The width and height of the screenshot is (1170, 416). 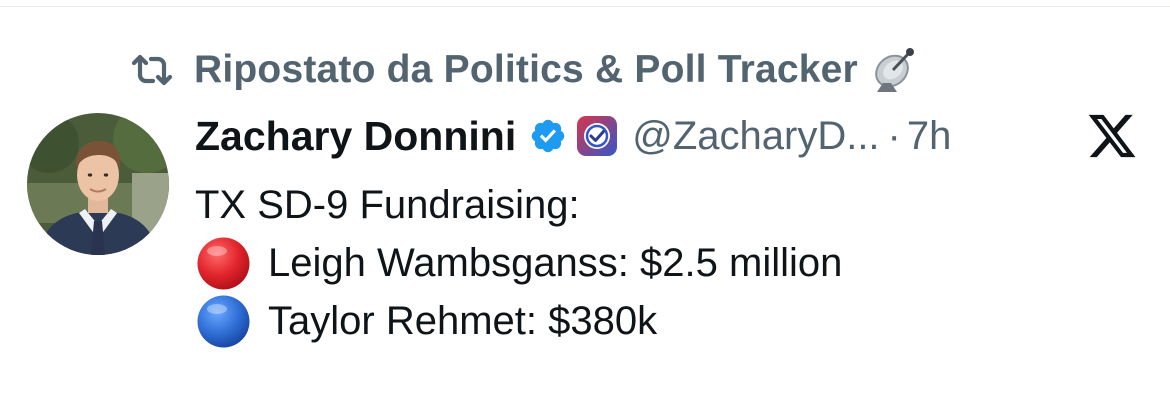 I want to click on affiliate-badge-icon, so click(x=597, y=136).